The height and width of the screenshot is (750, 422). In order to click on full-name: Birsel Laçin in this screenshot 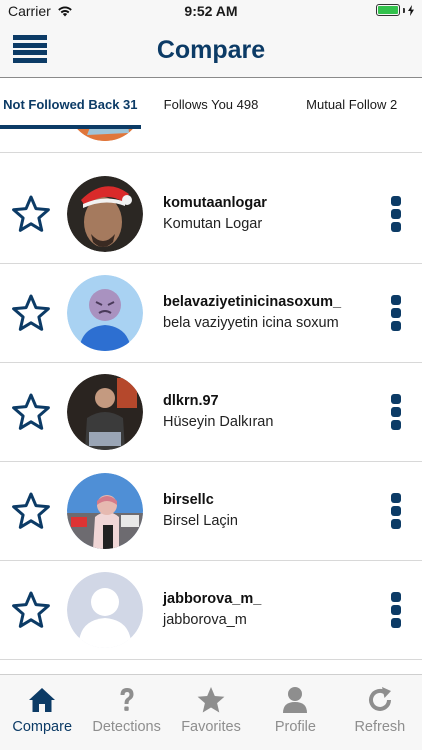, I will do `click(200, 521)`.